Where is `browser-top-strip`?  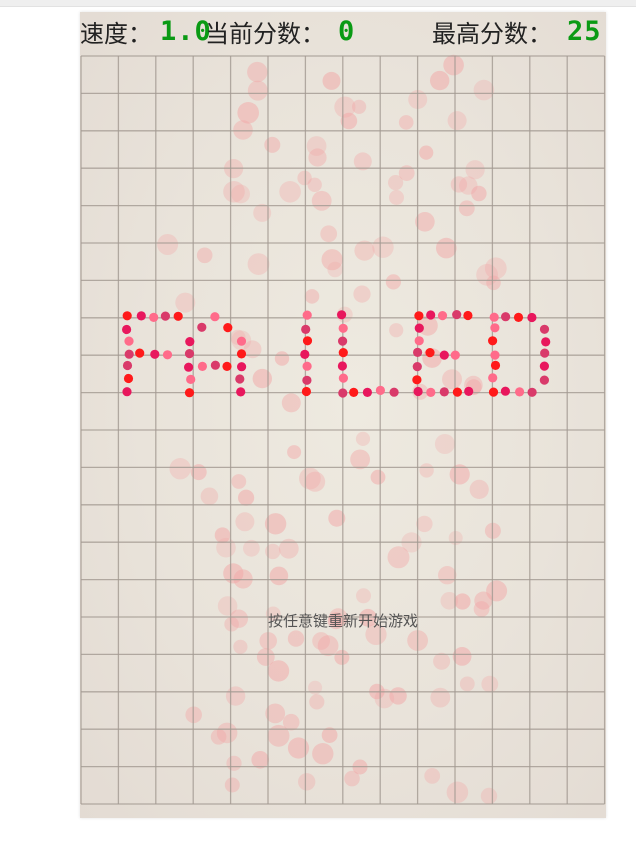 browser-top-strip is located at coordinates (318, 3).